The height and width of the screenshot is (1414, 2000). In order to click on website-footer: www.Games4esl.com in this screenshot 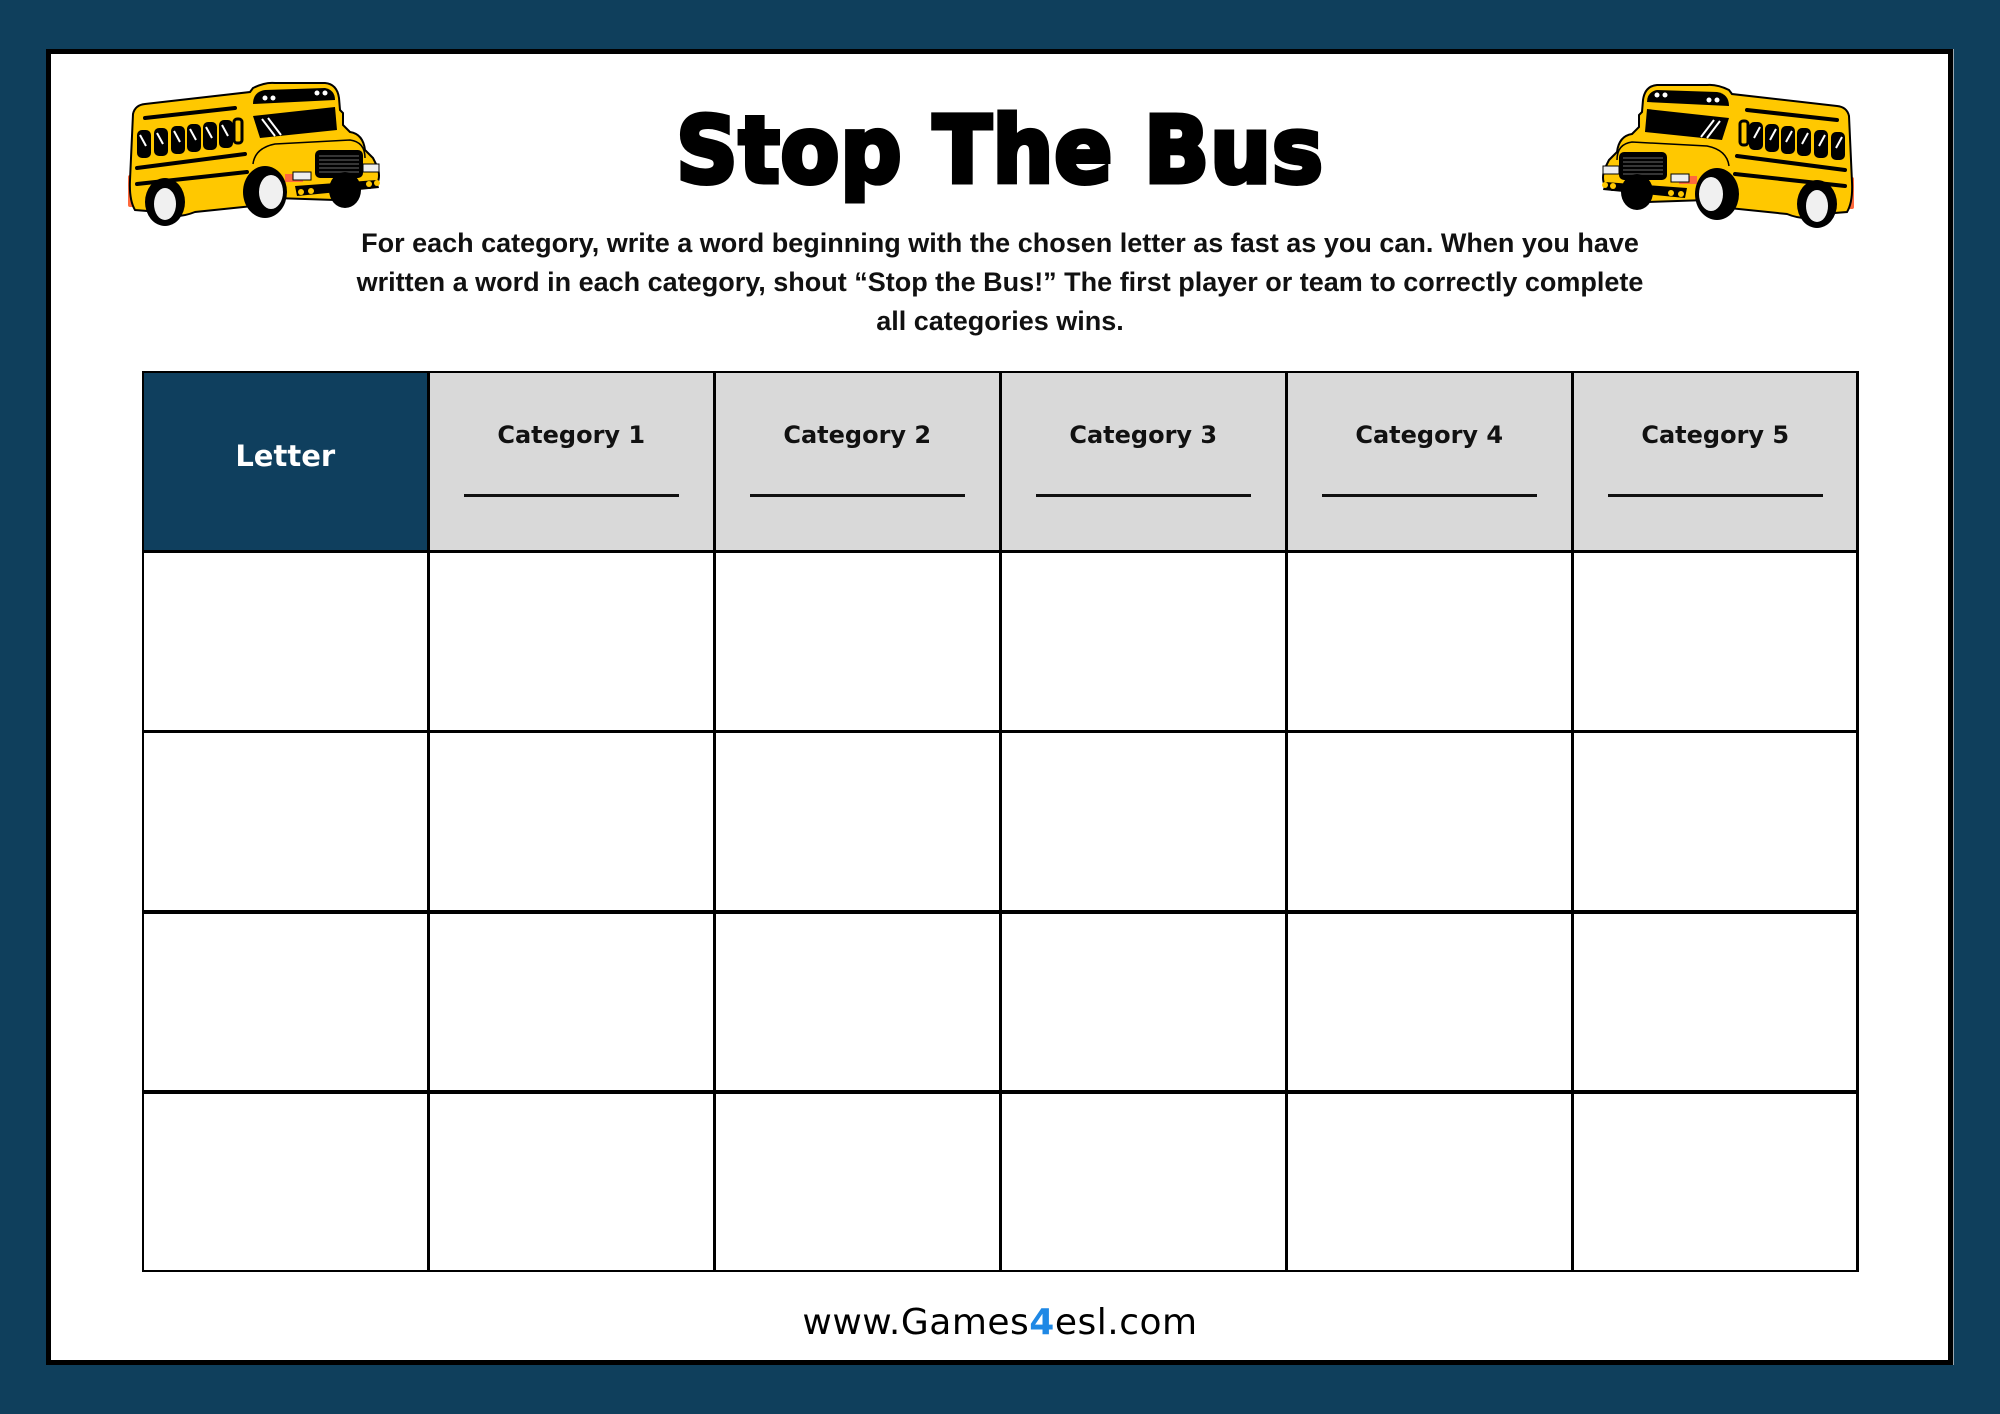, I will do `click(1000, 1322)`.